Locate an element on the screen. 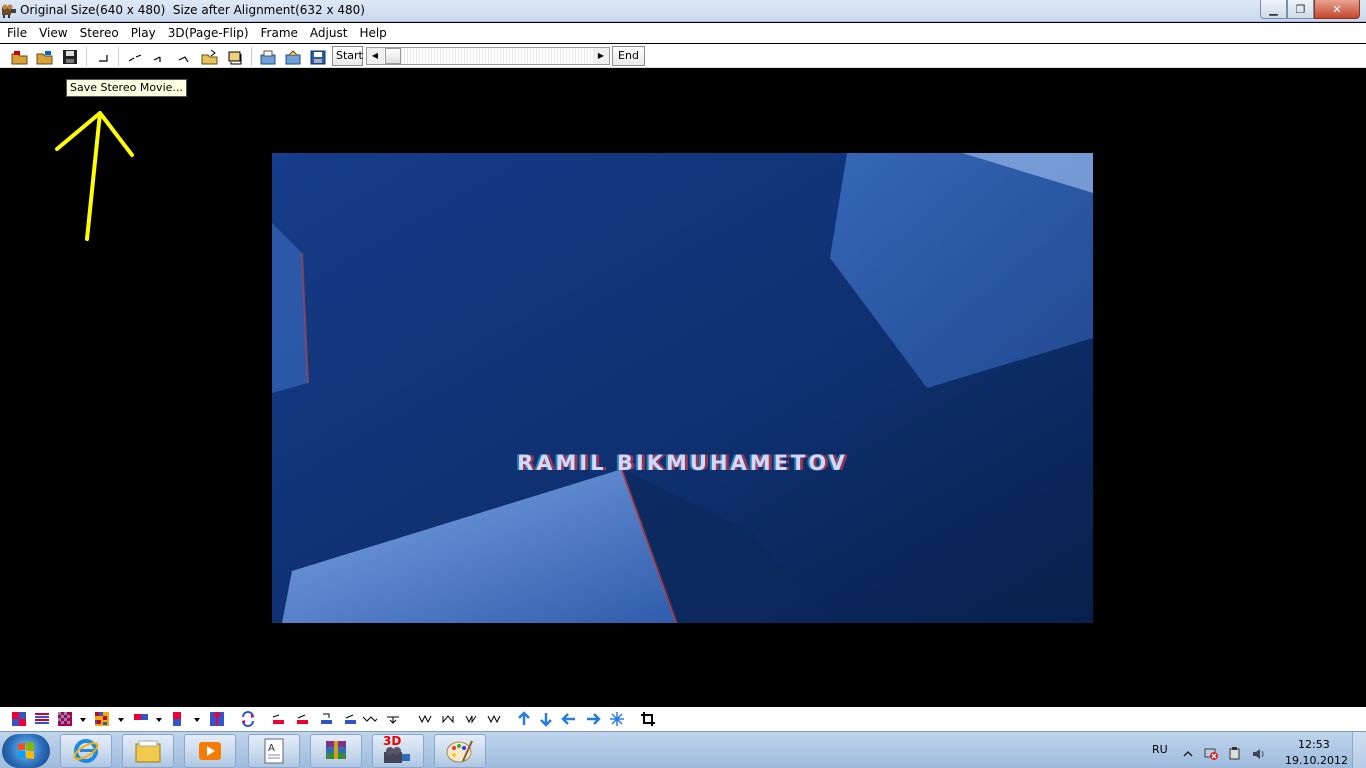 This screenshot has height=768, width=1366. taskbar-winrar is located at coordinates (336, 751).